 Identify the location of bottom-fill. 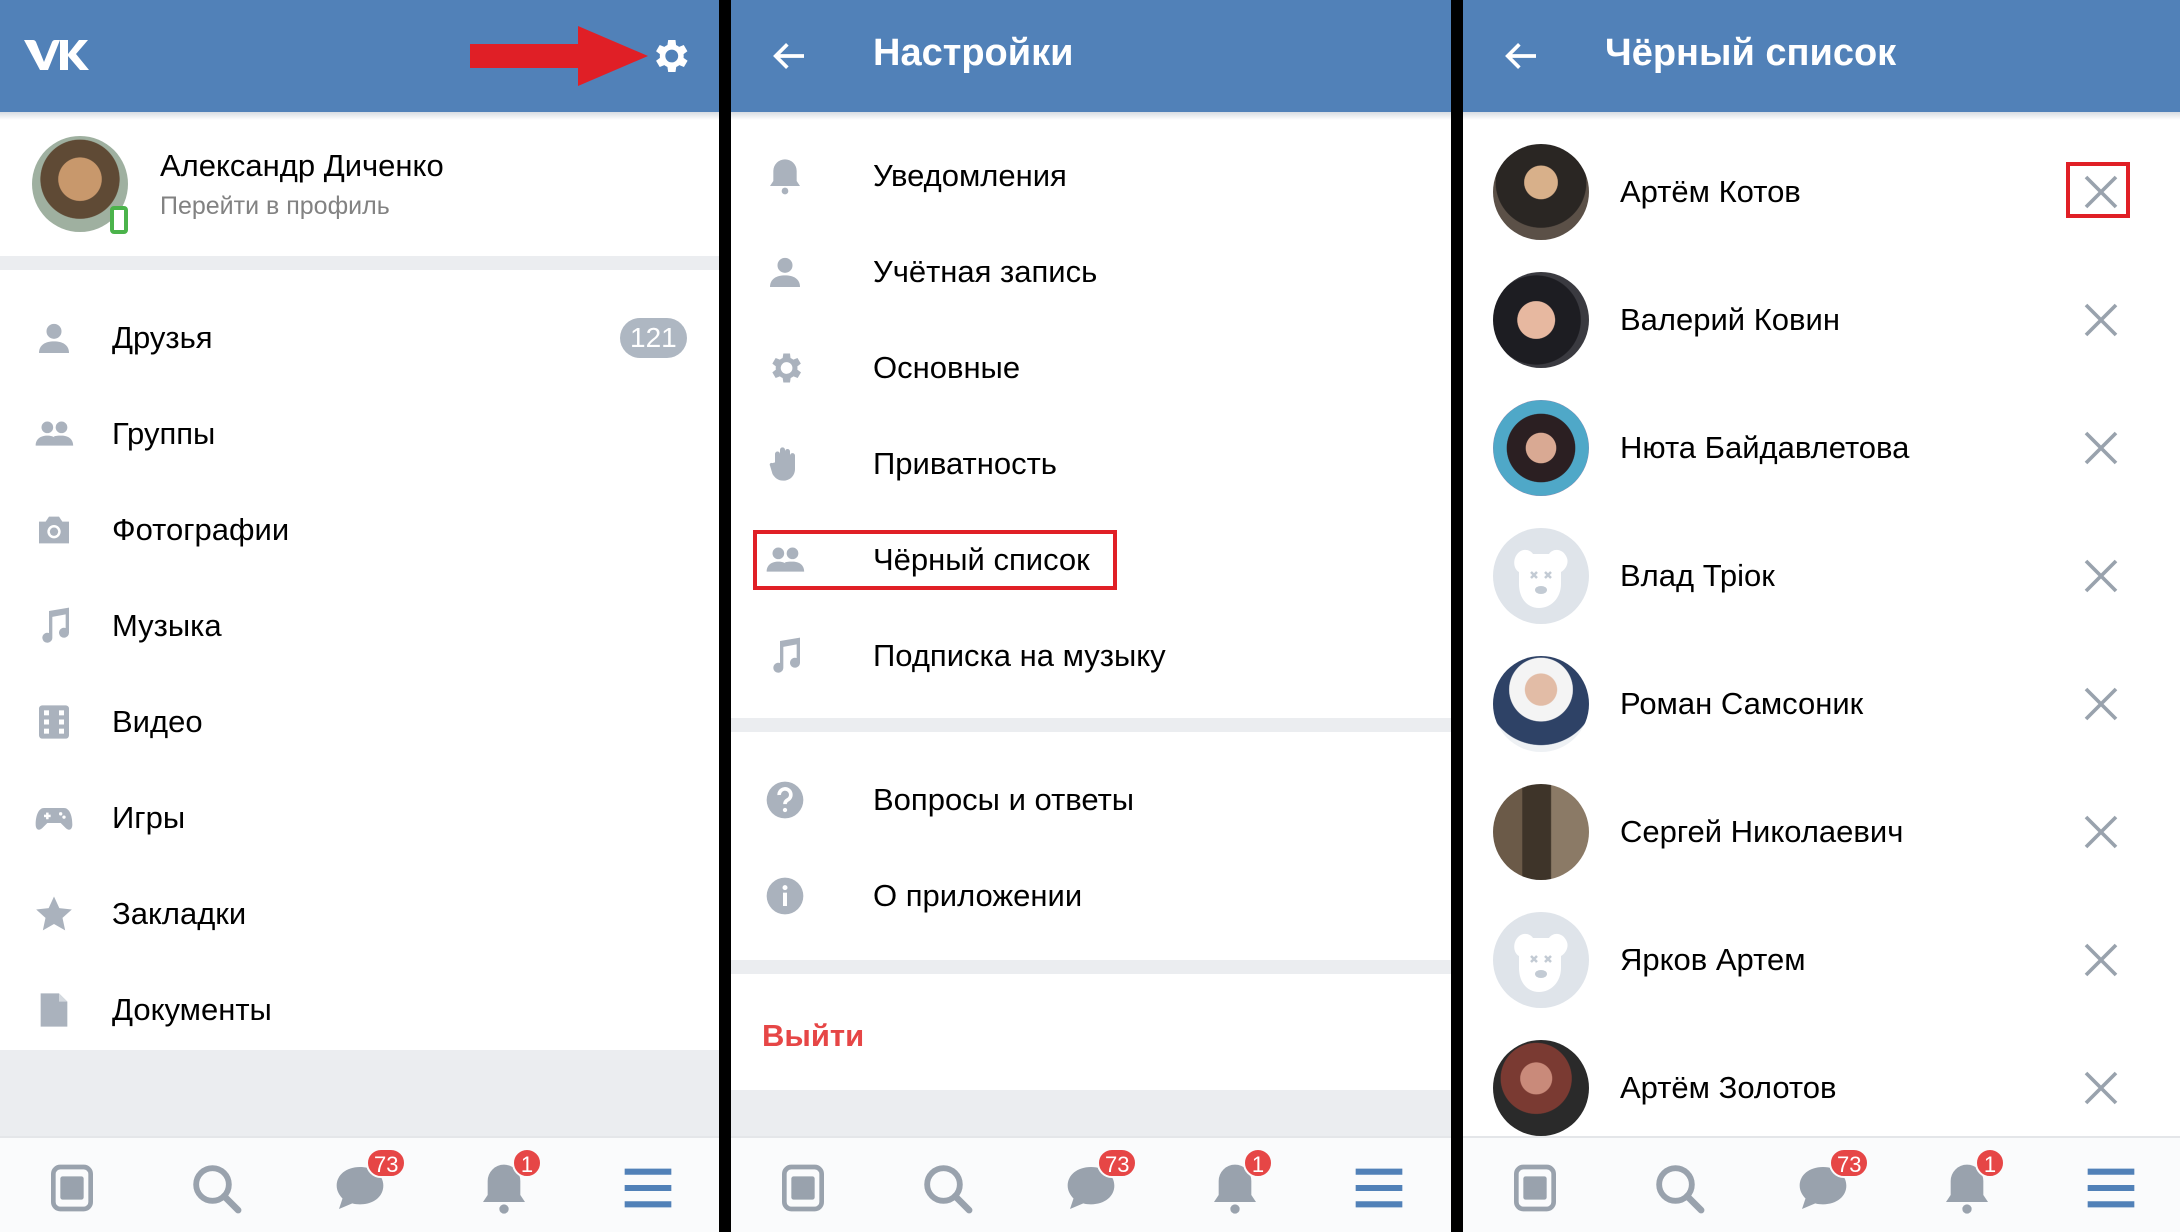
(1091, 1113).